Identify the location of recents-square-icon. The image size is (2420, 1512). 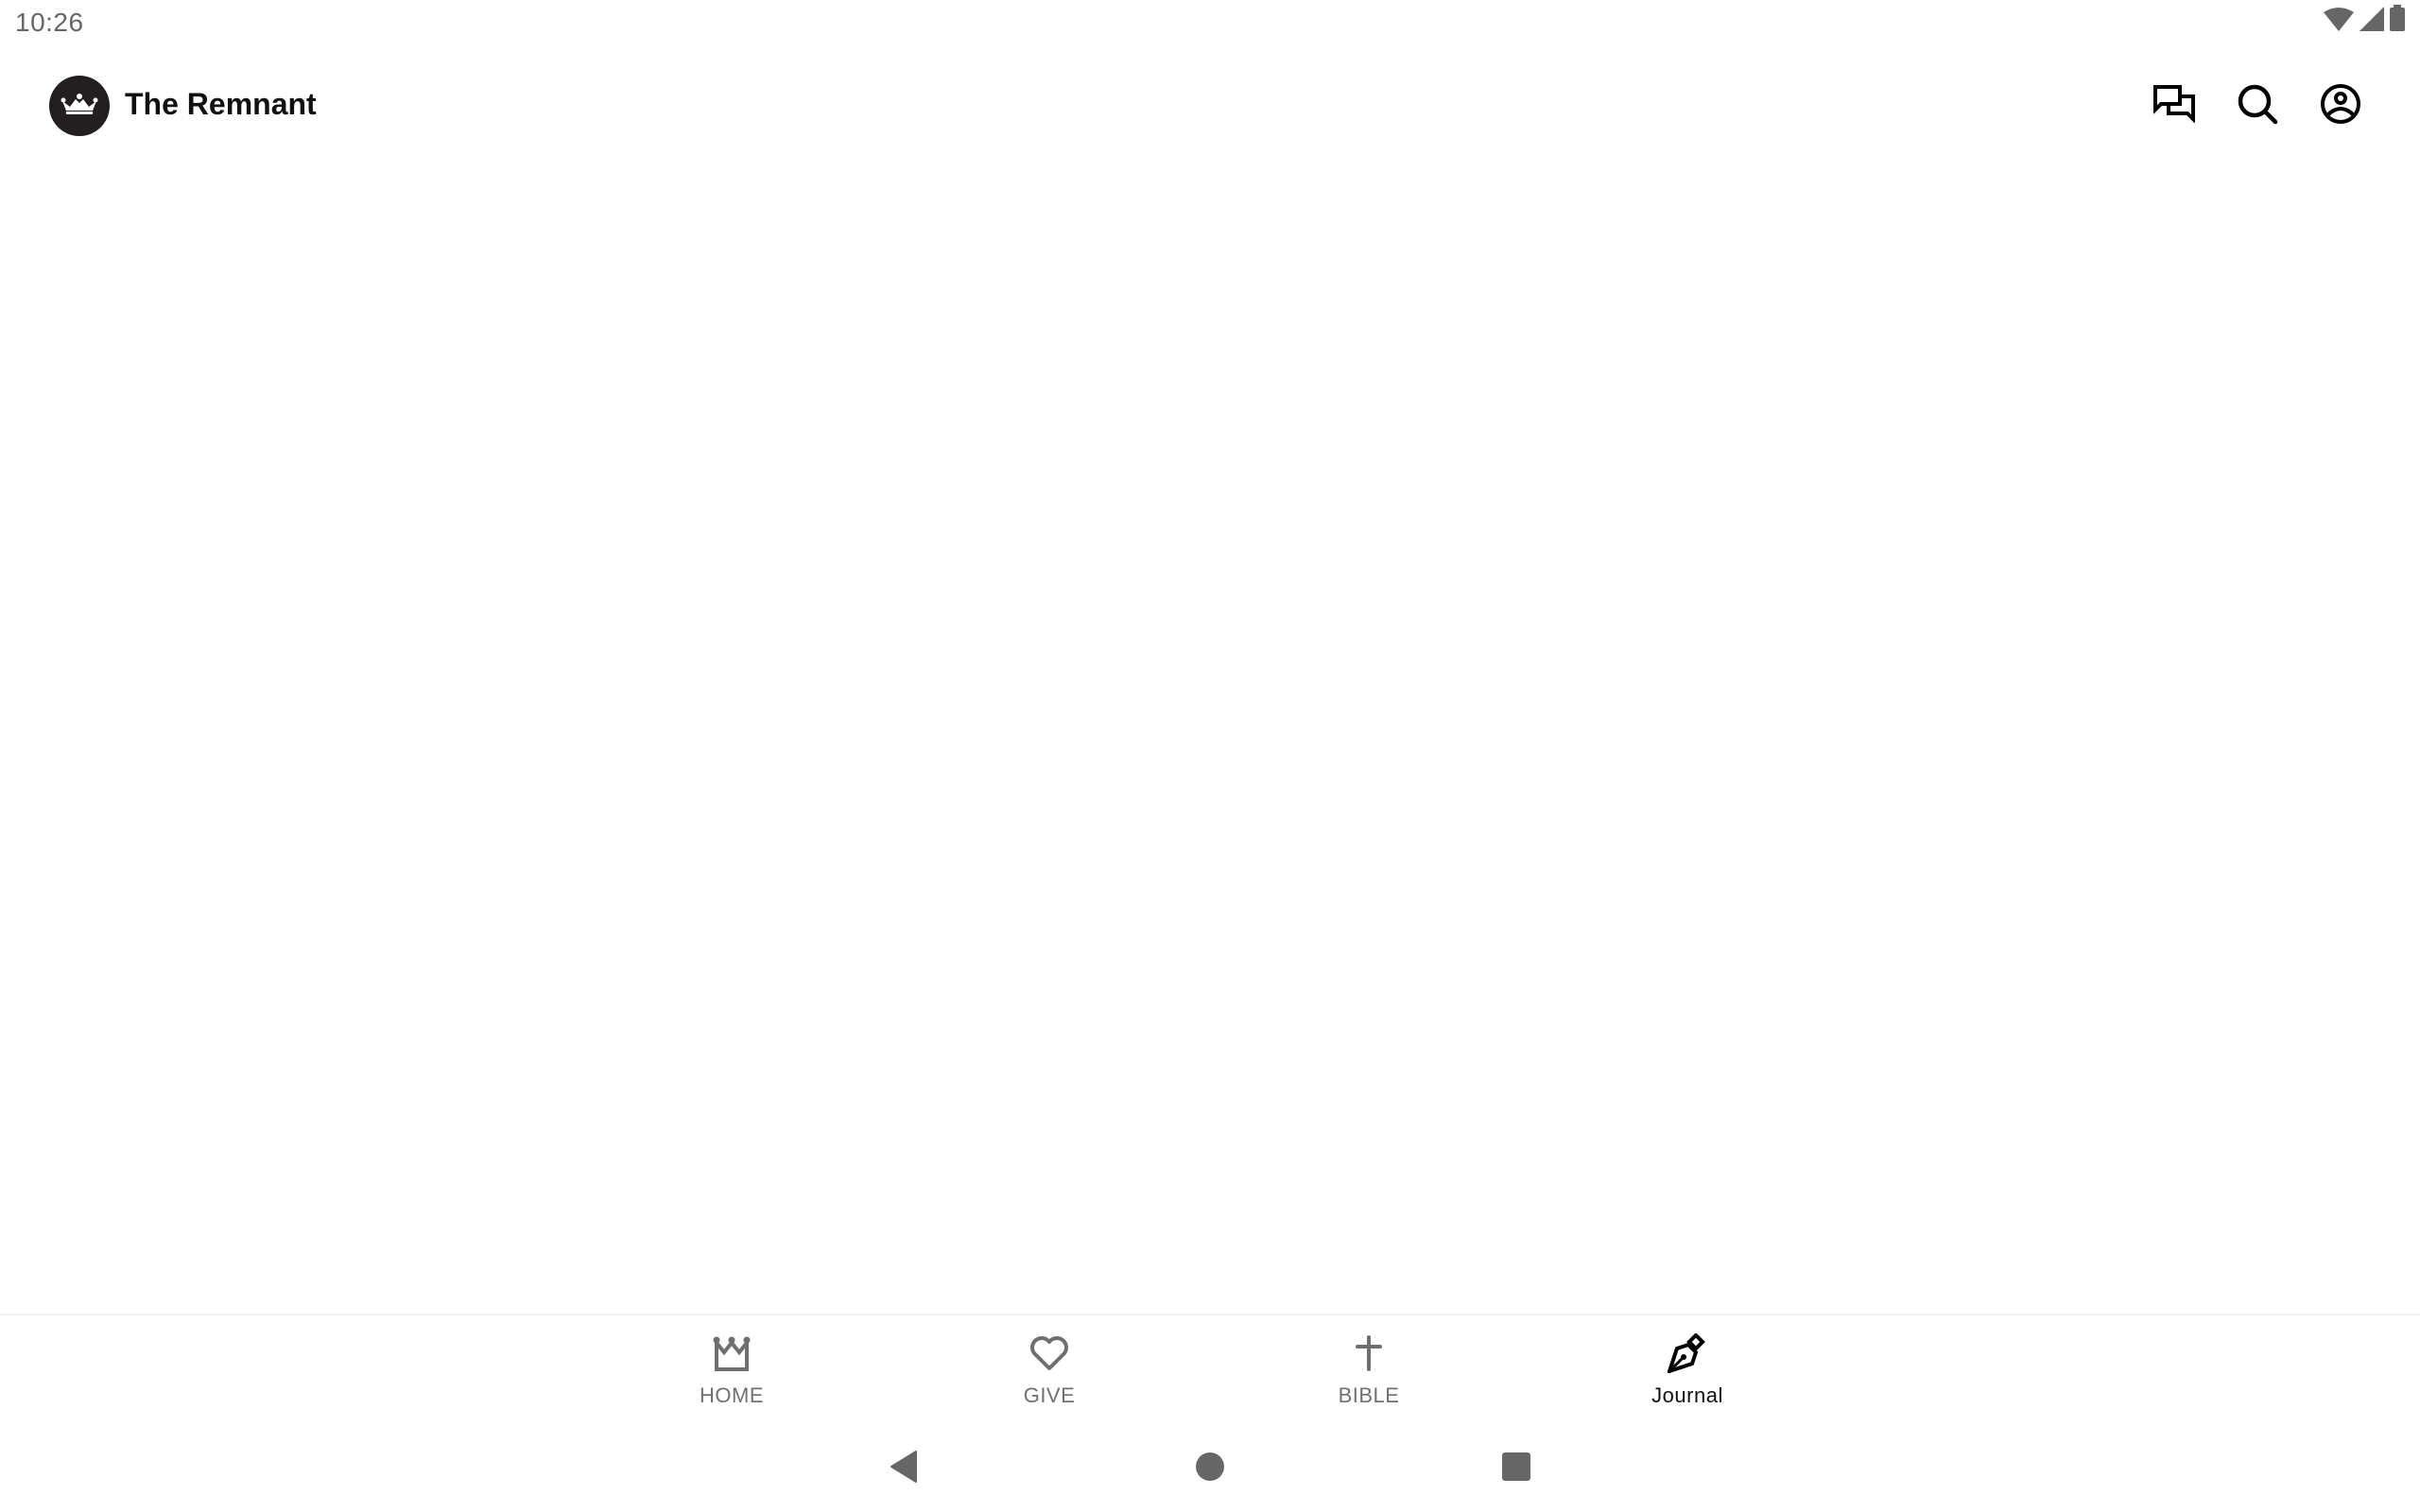
(1516, 1469).